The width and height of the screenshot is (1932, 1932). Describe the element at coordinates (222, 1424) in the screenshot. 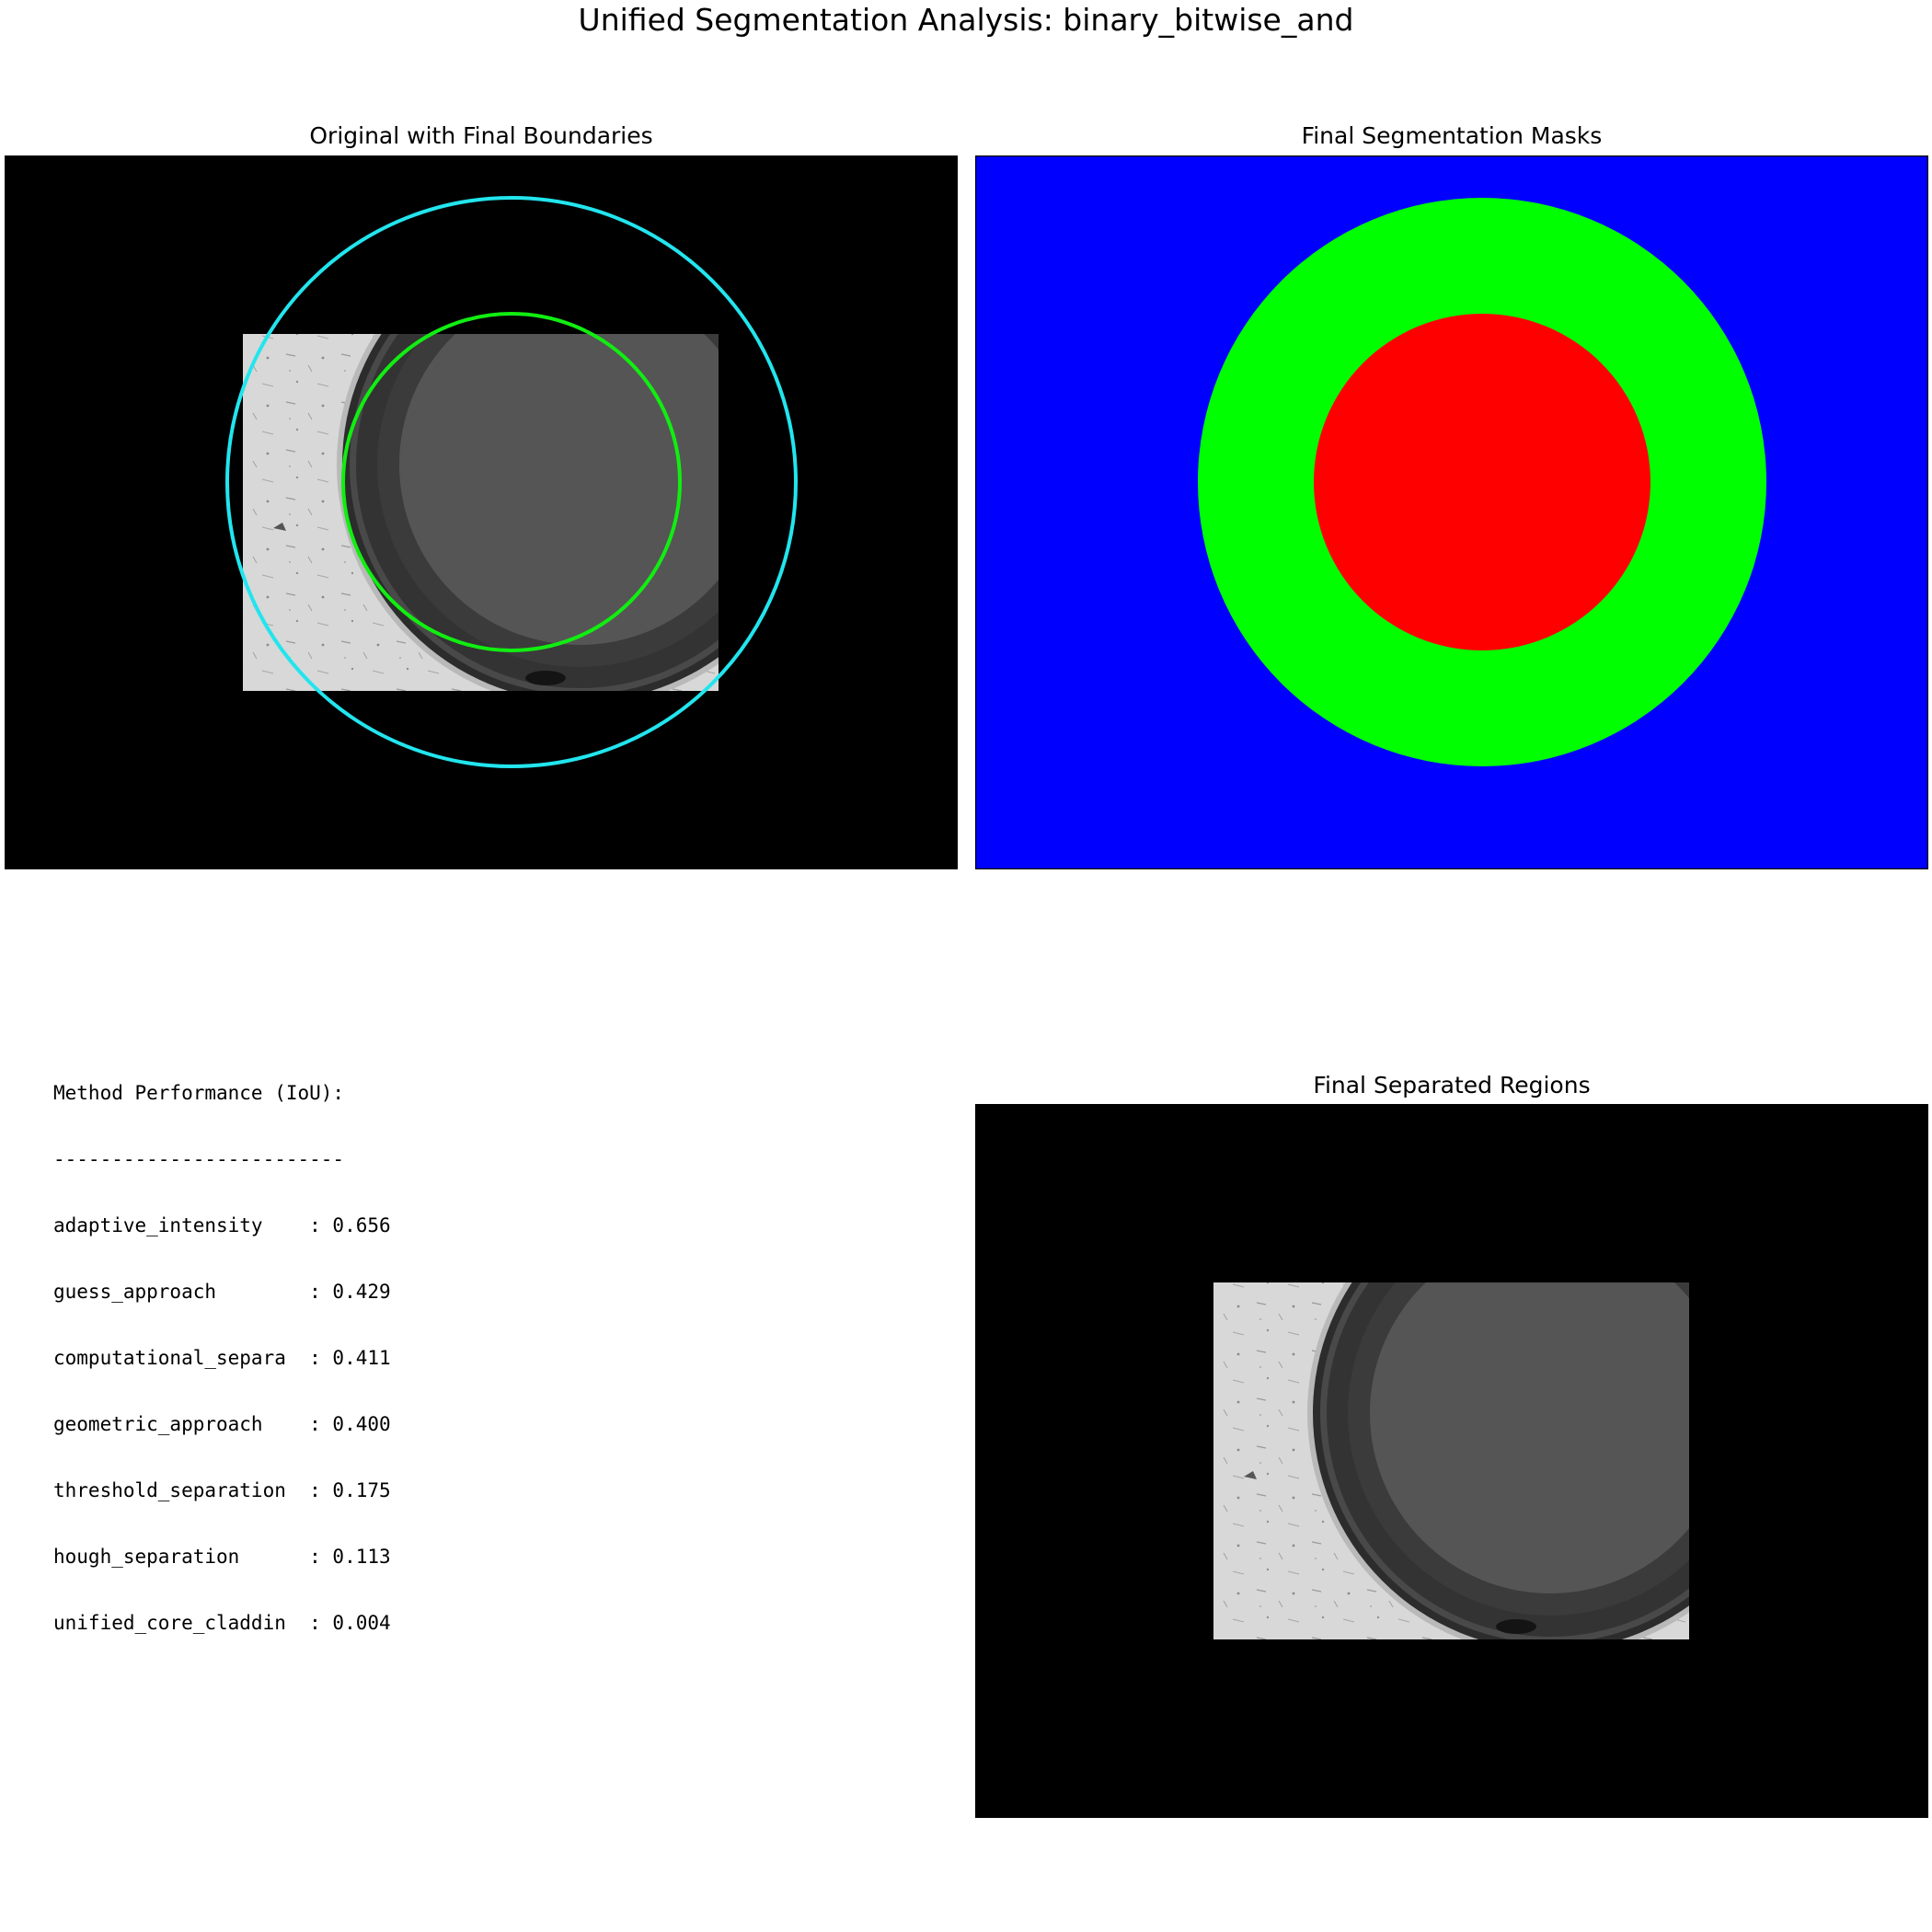

I see `performance-row: geometric_approach : 0.400` at that location.